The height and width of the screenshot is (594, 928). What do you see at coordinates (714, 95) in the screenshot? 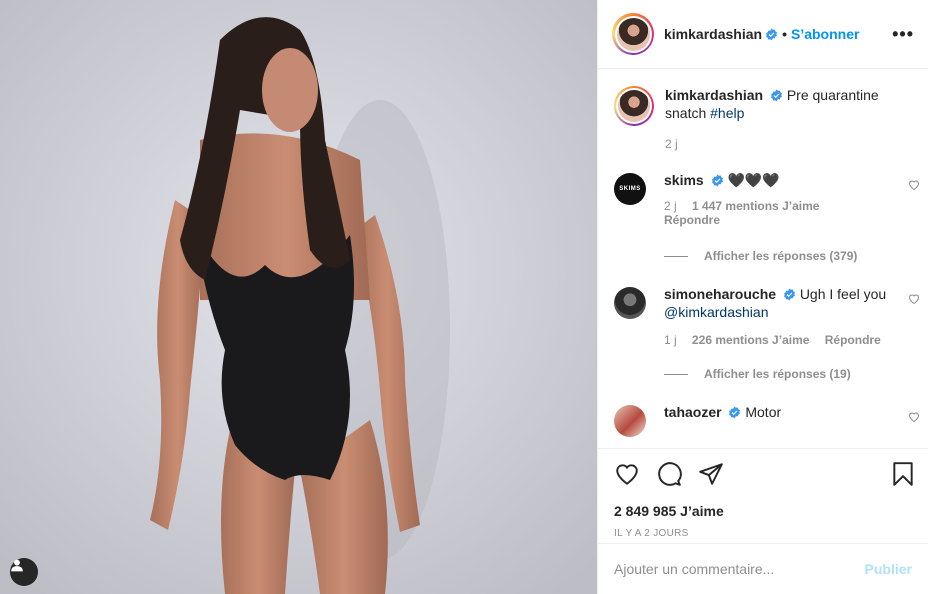
I see `caption-username: kimkardashian` at bounding box center [714, 95].